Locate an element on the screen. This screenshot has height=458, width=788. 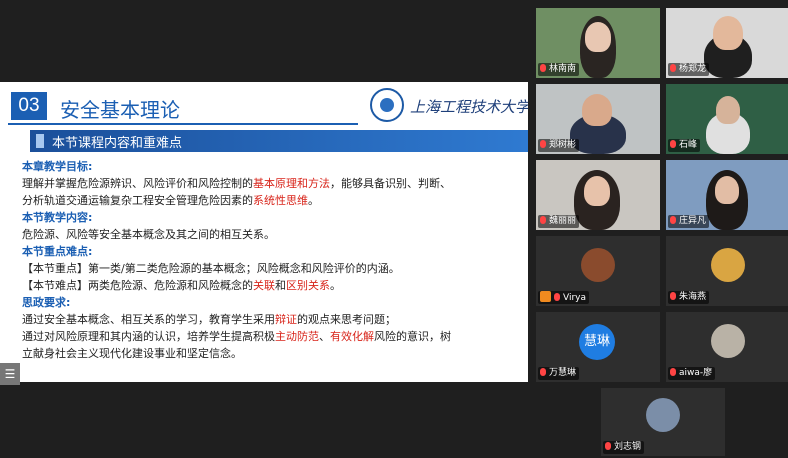
participant-tile: 石峰 is located at coordinates (727, 119).